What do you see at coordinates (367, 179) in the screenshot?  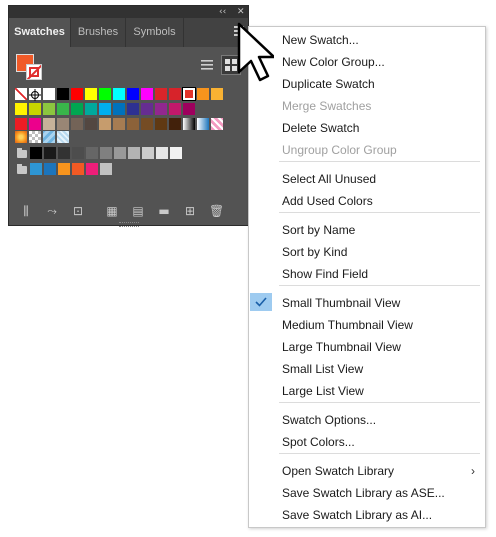 I see `menu-item-select-all-unused: Select All Unused` at bounding box center [367, 179].